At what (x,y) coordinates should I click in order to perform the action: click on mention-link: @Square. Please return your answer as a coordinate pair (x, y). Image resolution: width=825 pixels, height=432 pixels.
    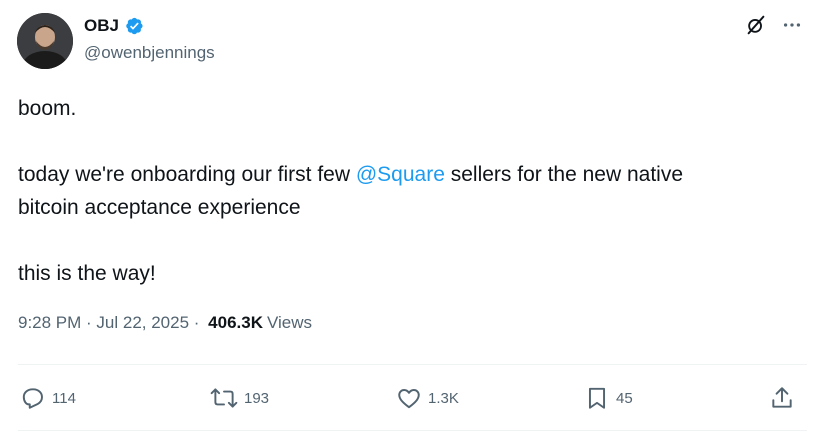
    Looking at the image, I should click on (400, 174).